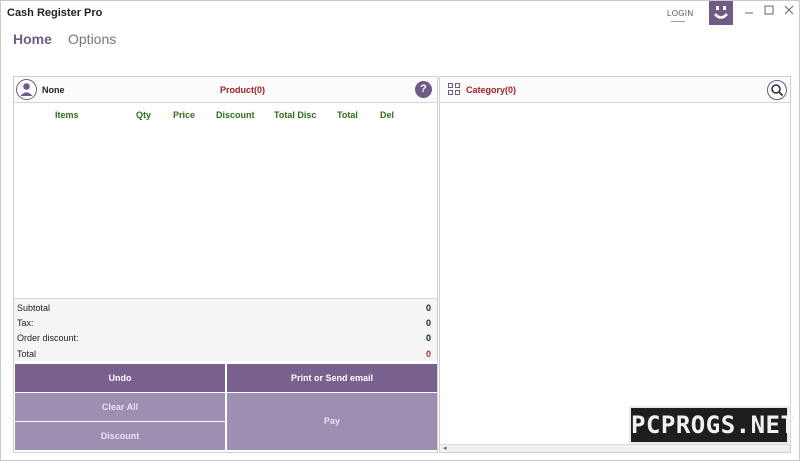 This screenshot has width=800, height=461. What do you see at coordinates (242, 90) in the screenshot?
I see `product-count: Product(0)` at bounding box center [242, 90].